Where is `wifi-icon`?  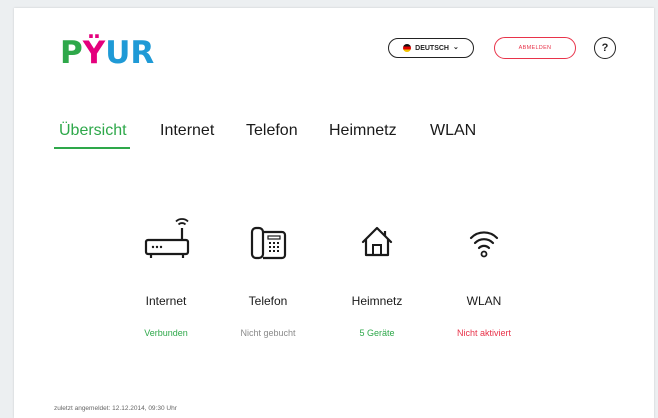
wifi-icon is located at coordinates (484, 244).